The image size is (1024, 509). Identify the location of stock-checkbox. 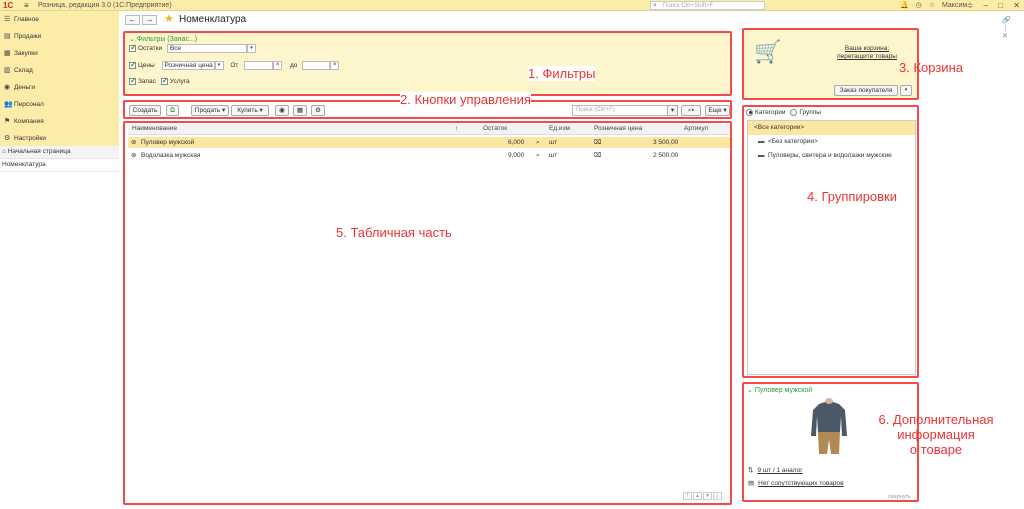
(133, 48).